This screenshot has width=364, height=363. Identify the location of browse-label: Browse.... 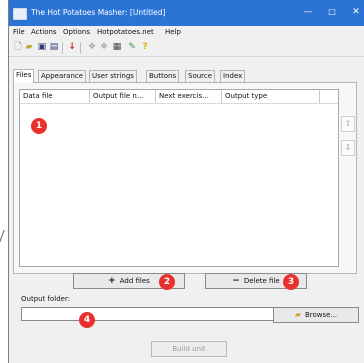
(321, 315).